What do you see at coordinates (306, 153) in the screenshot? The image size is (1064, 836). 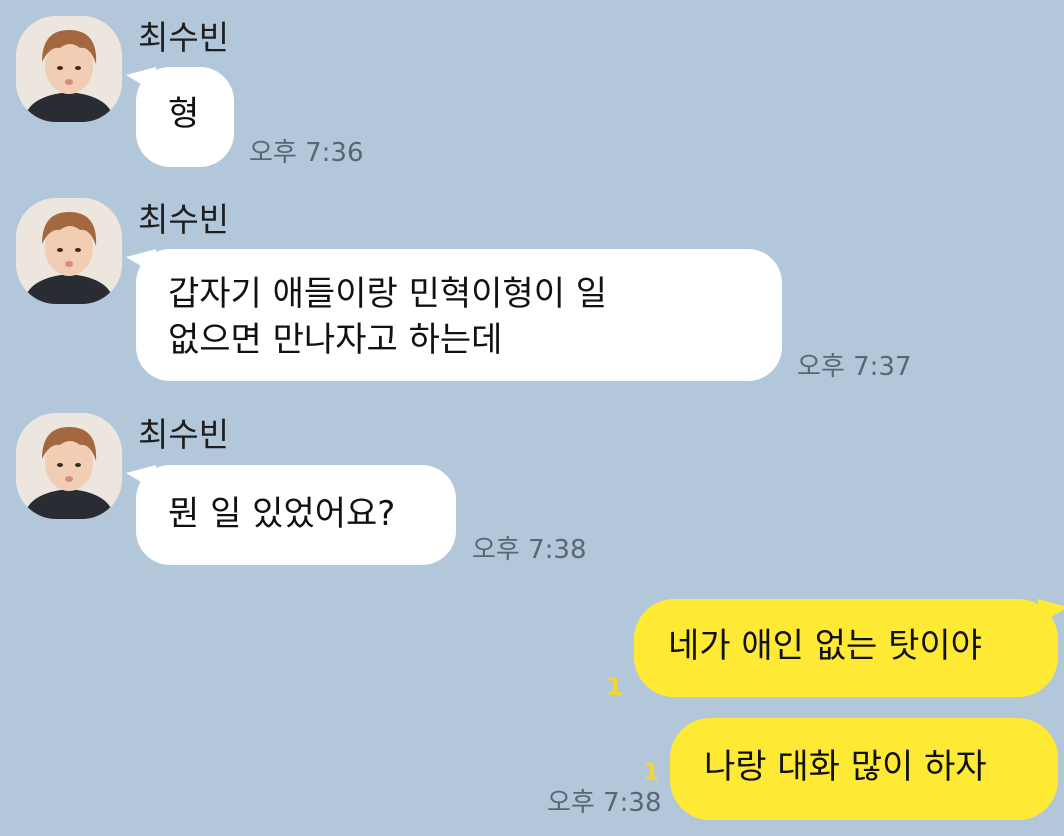 I see `message-time: 오후 7:36` at bounding box center [306, 153].